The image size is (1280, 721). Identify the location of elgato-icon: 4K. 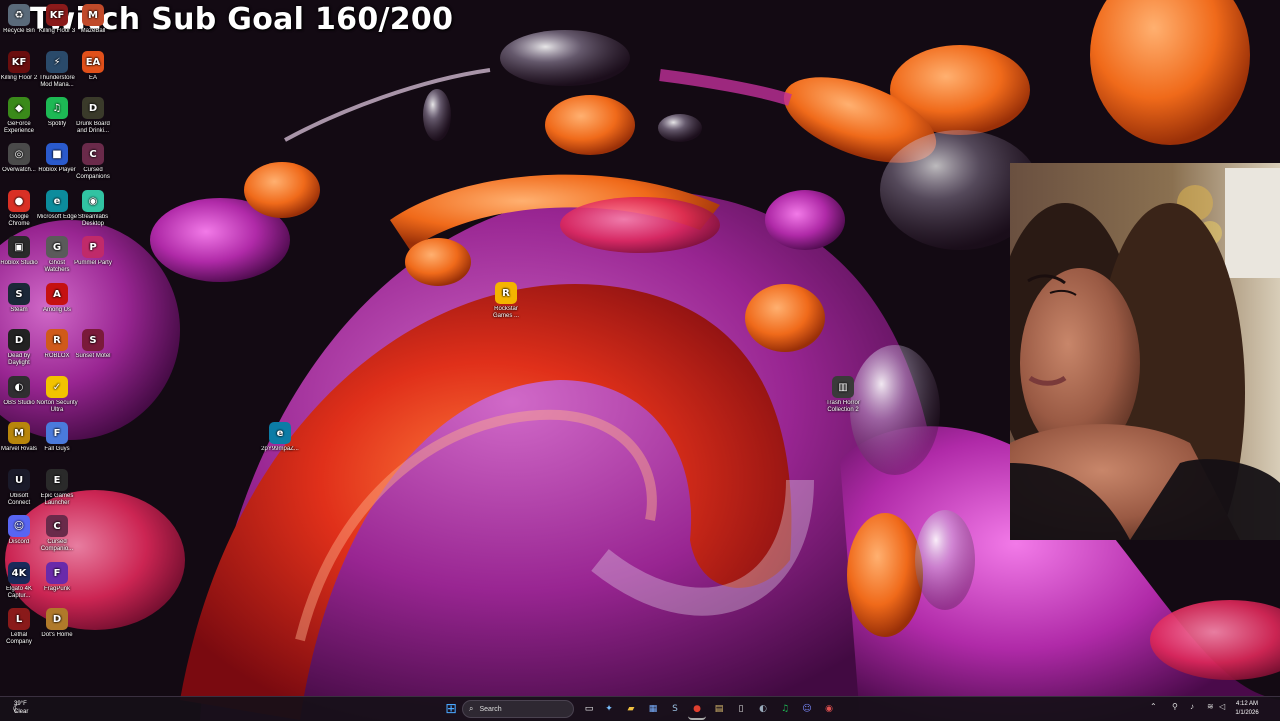
(19, 573).